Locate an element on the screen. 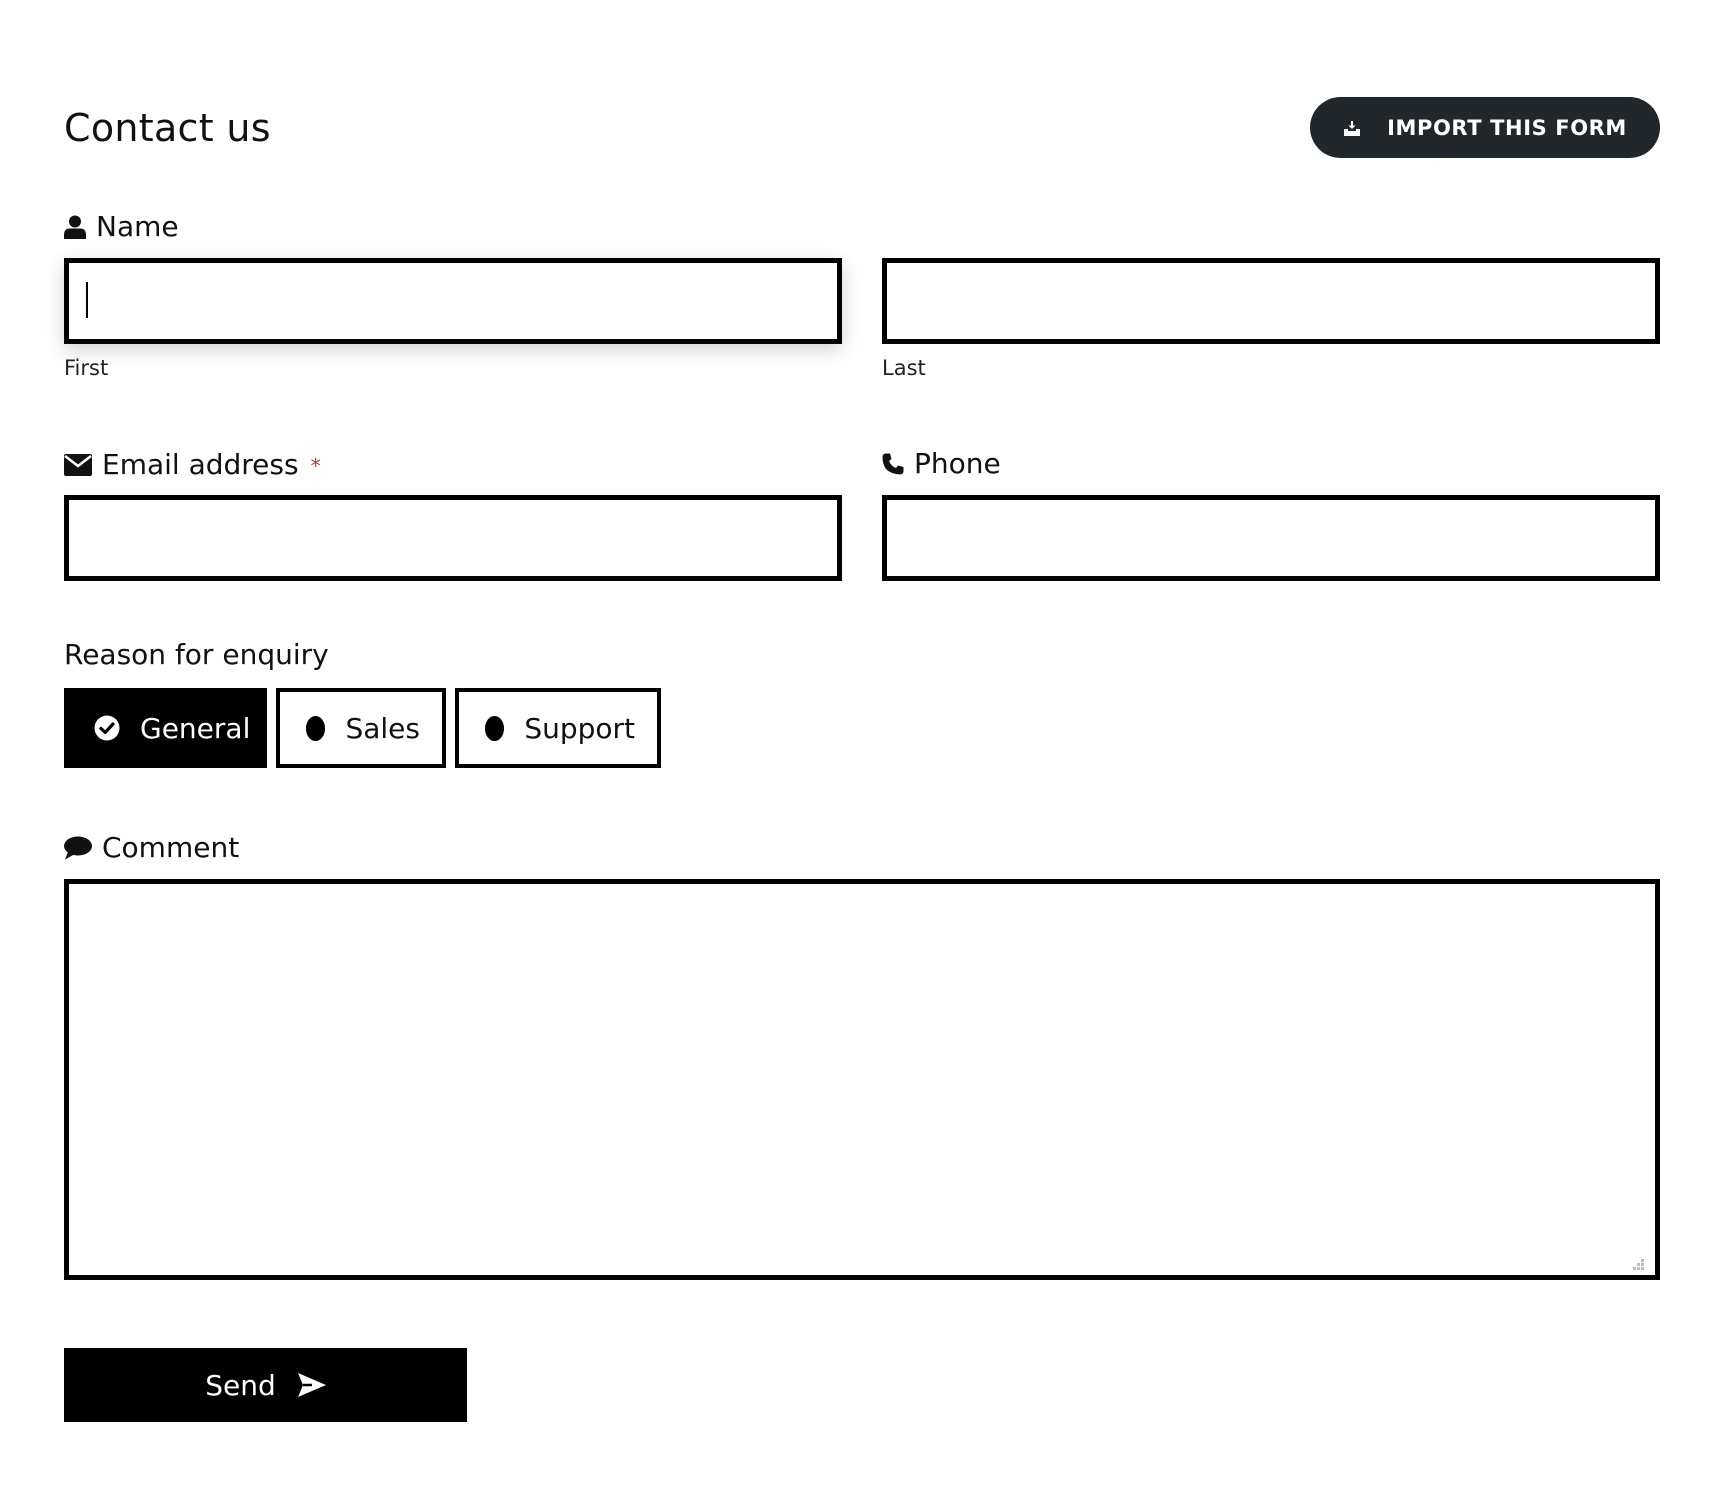  name-label: Name is located at coordinates (121, 227).